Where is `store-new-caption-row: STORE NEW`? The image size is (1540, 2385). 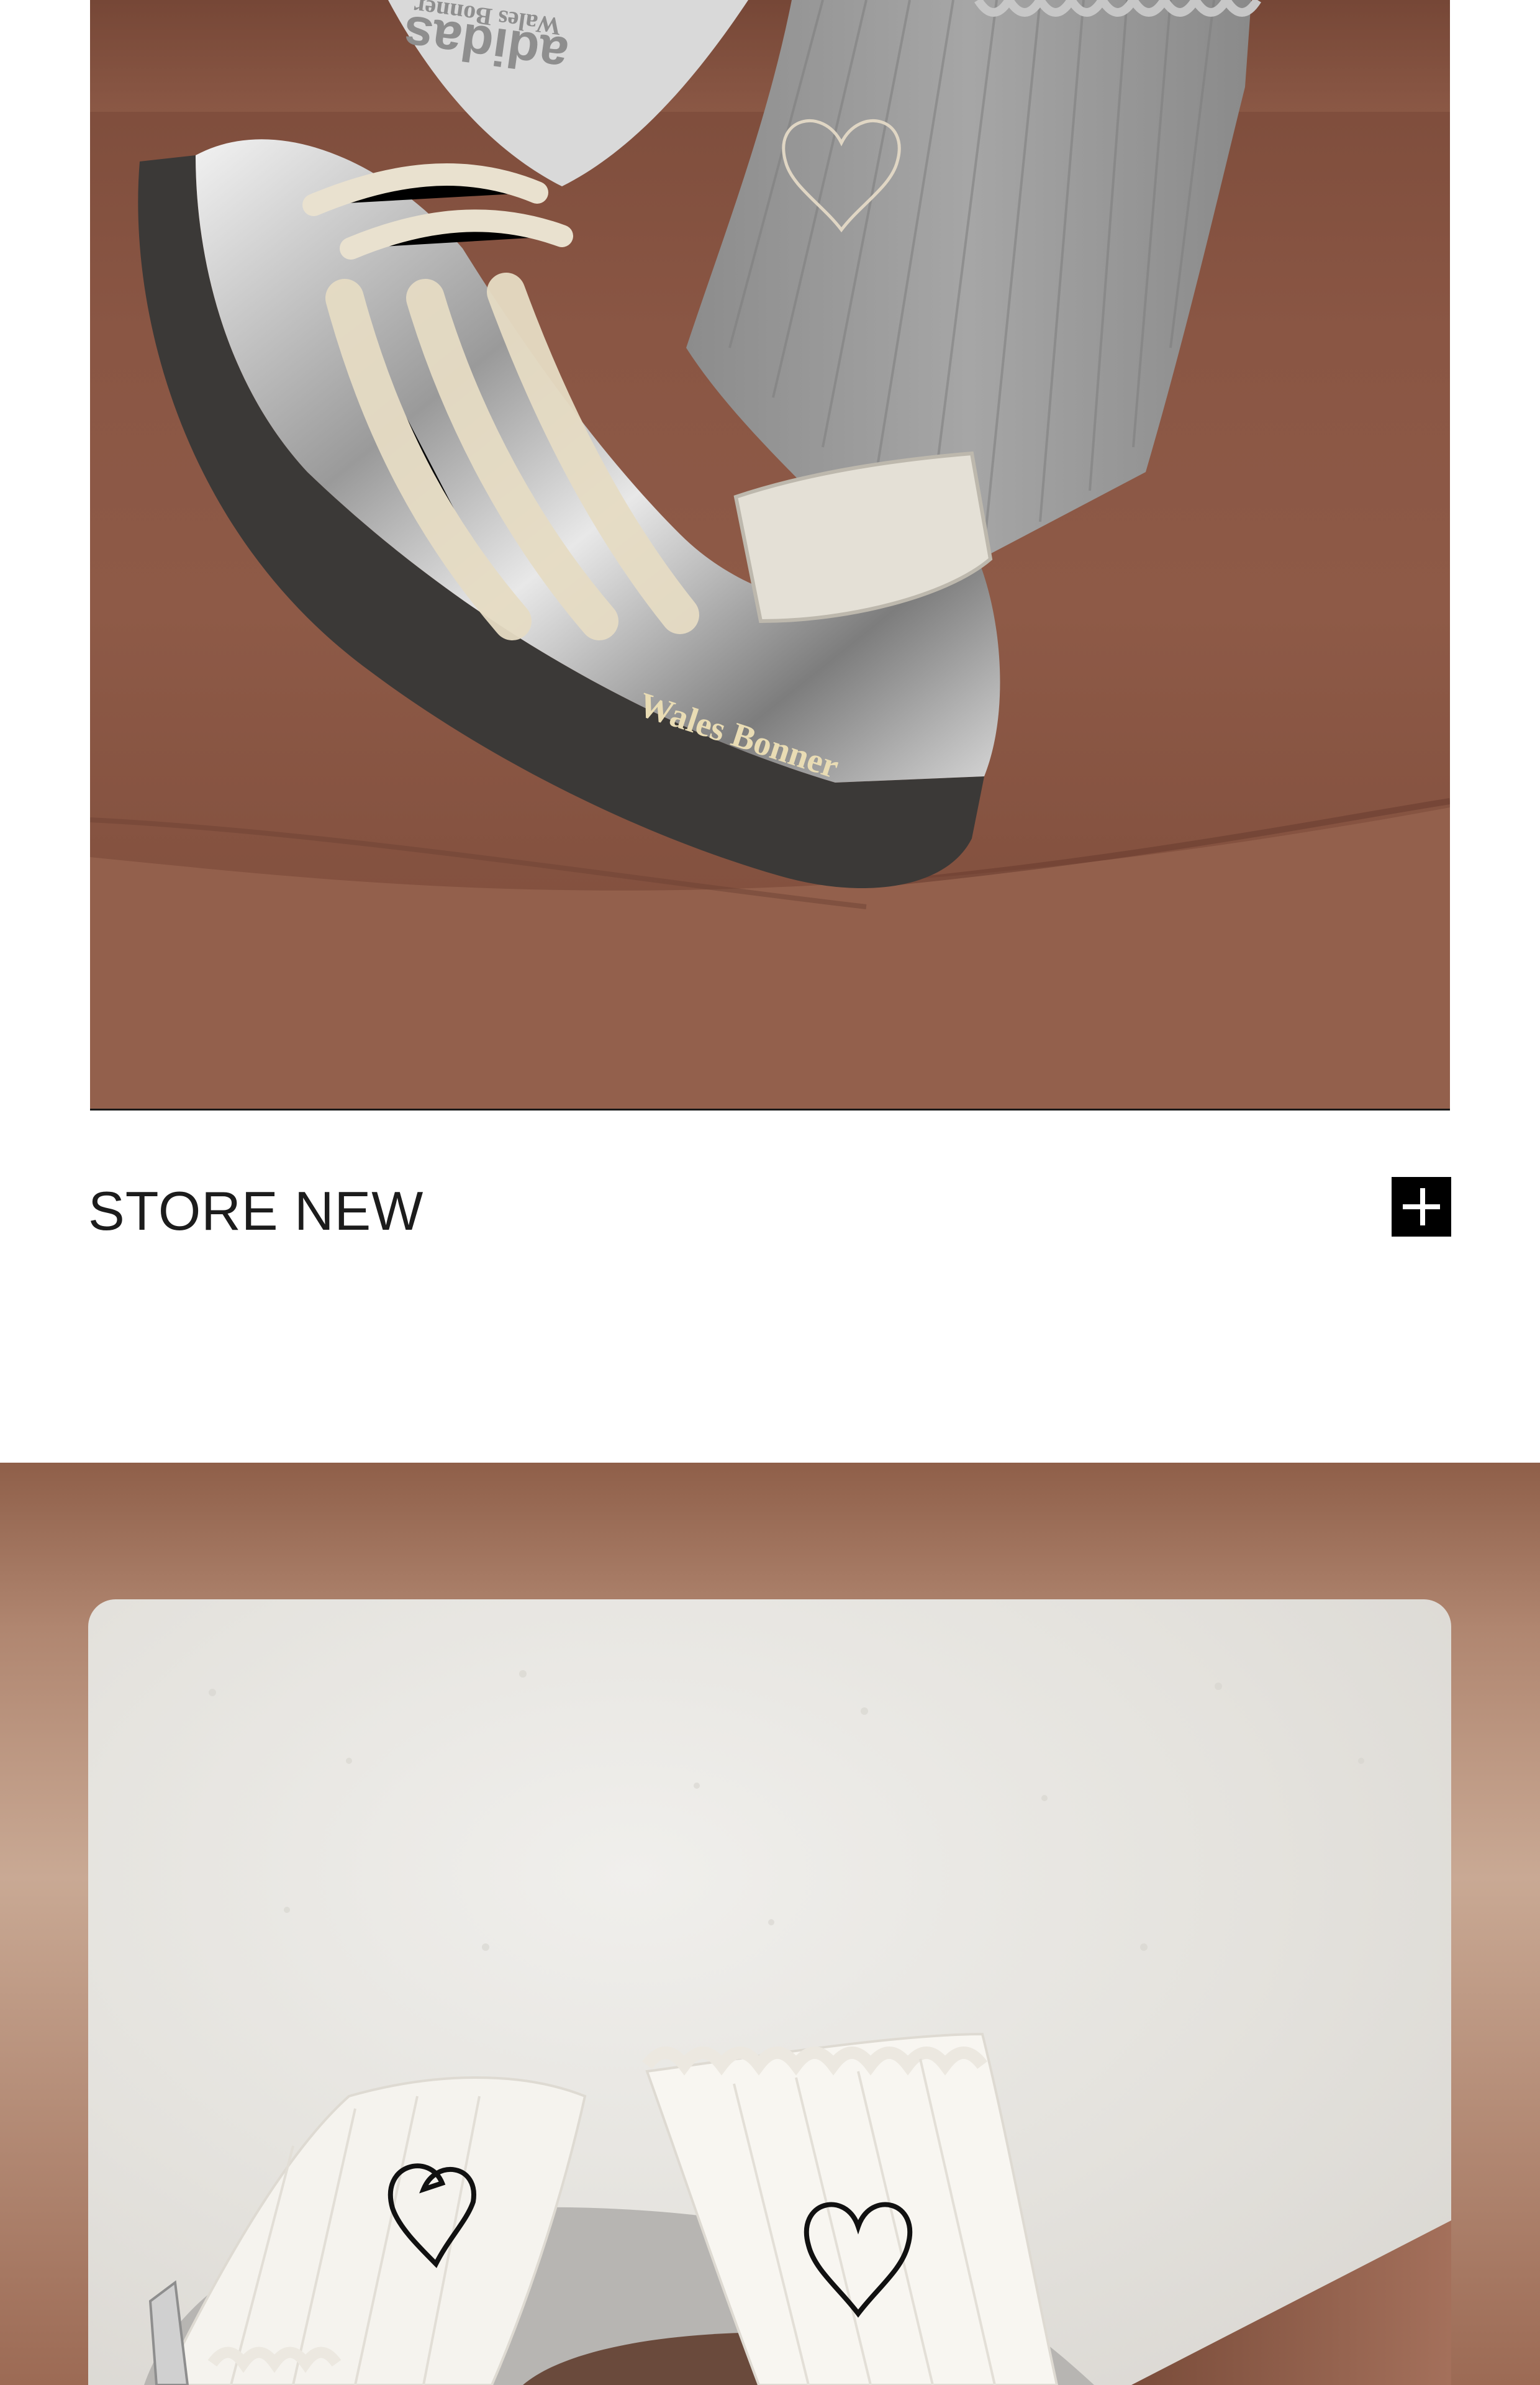
store-new-caption-row: STORE NEW is located at coordinates (769, 1211).